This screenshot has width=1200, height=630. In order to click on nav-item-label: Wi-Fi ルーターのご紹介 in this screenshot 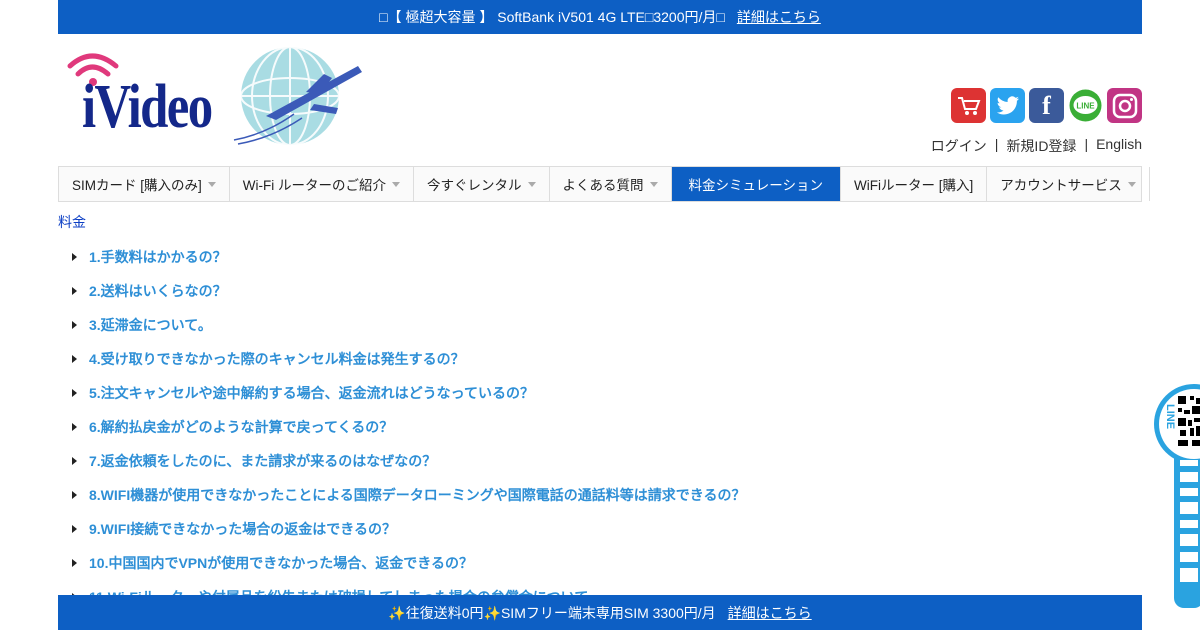, I will do `click(314, 185)`.